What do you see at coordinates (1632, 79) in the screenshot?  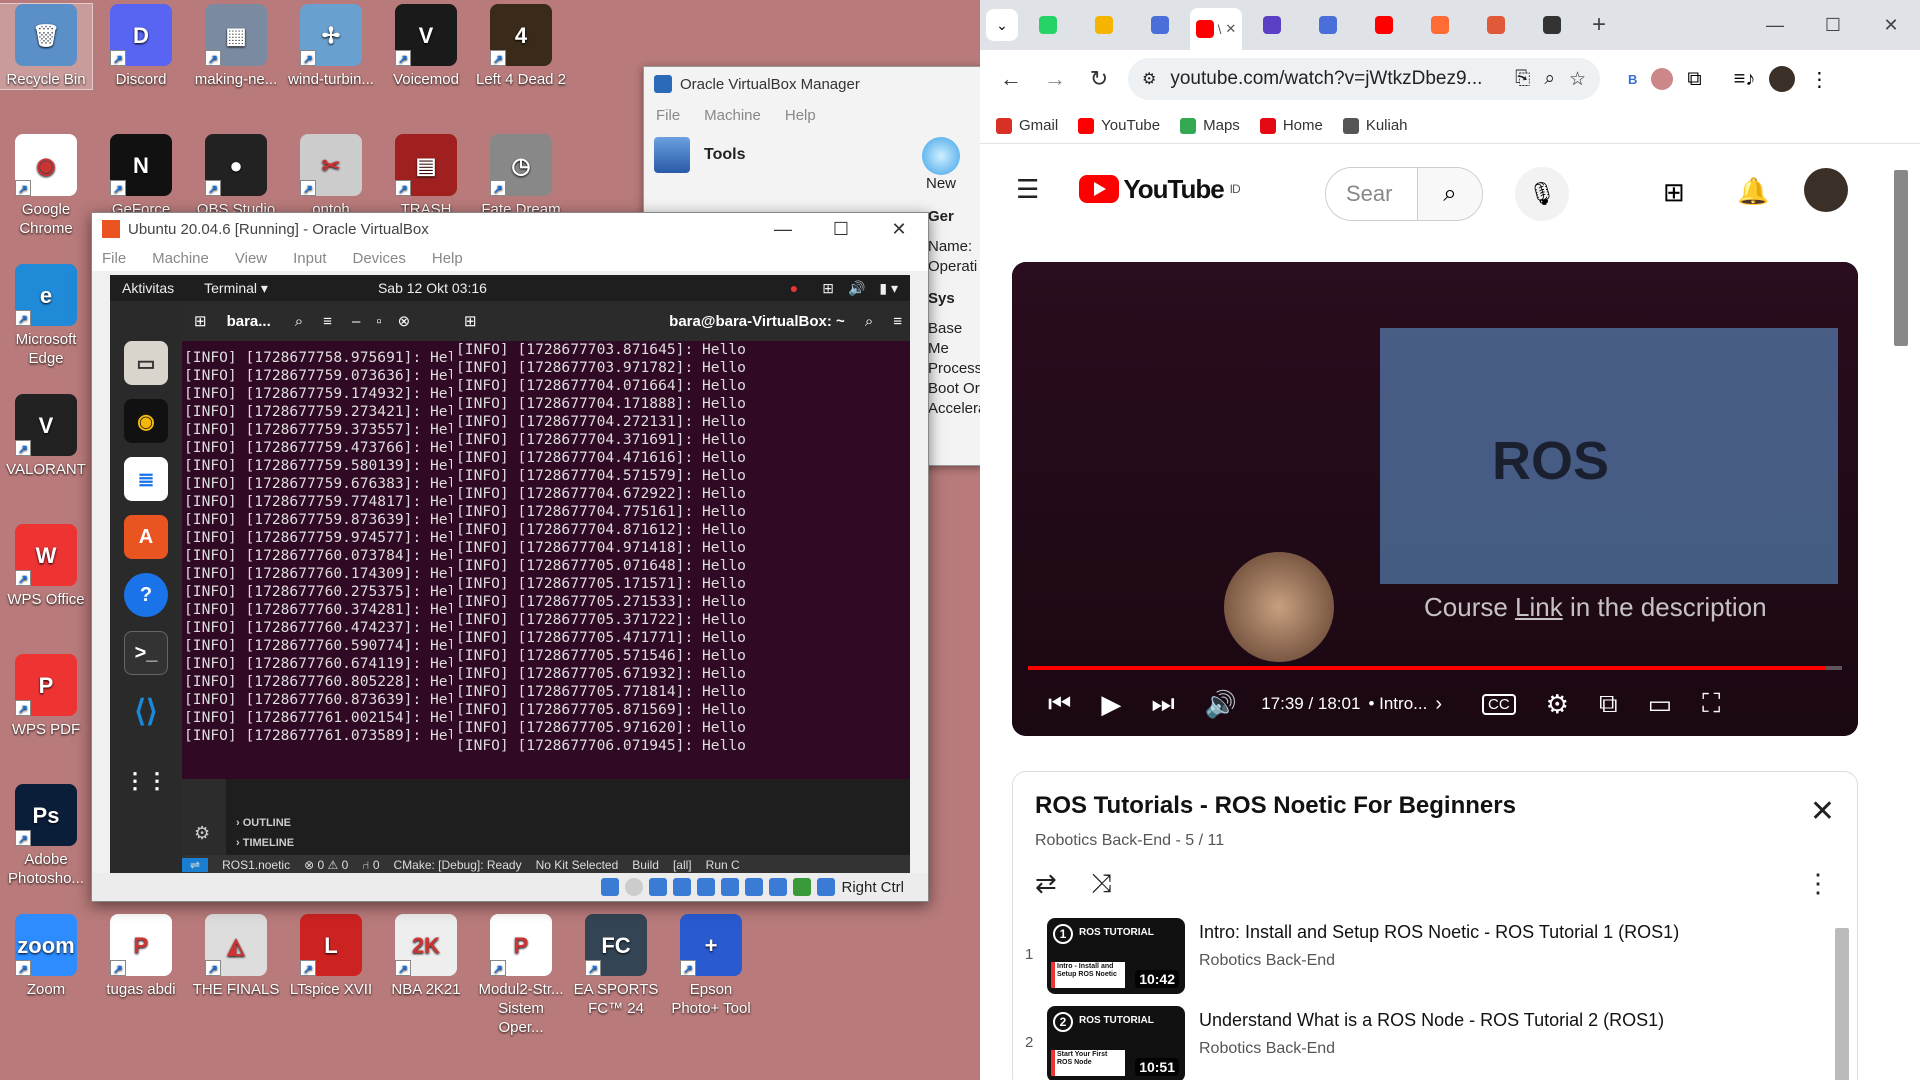 I see `extension-b-icon: B` at bounding box center [1632, 79].